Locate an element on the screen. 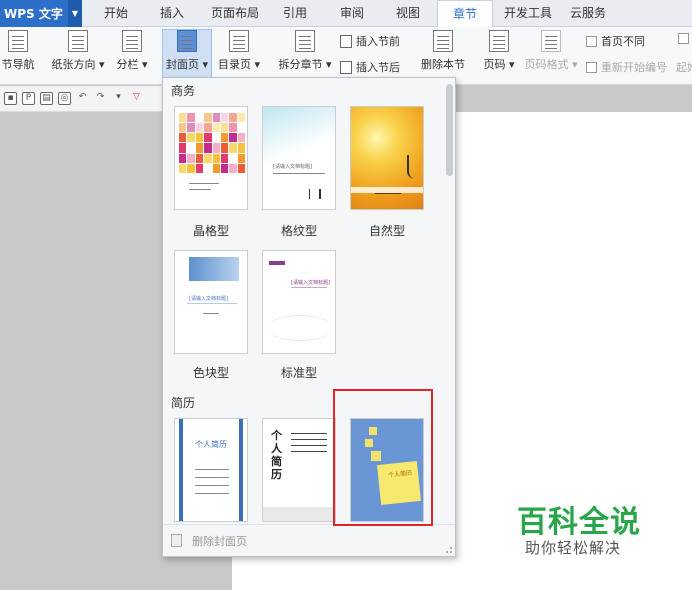 The width and height of the screenshot is (692, 590). page-number-icon is located at coordinates (499, 41).